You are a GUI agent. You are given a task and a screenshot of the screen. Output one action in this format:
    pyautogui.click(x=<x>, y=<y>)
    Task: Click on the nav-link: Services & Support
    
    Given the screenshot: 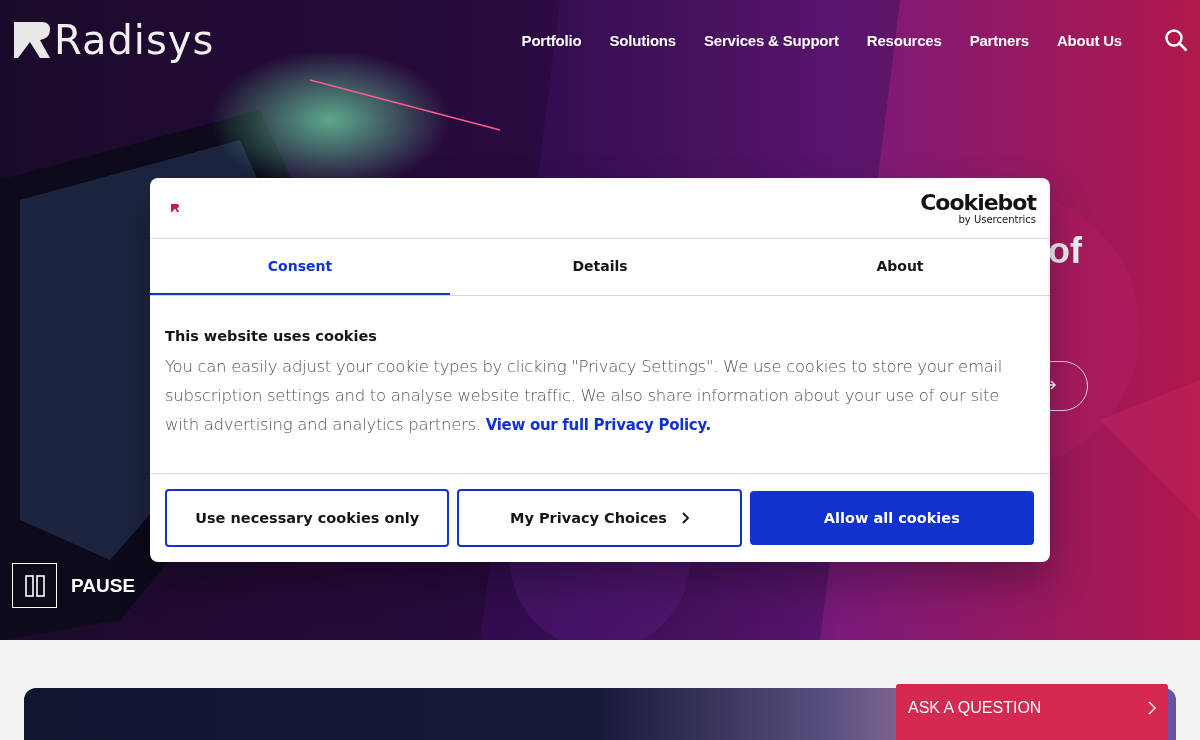 What is the action you would take?
    pyautogui.click(x=771, y=40)
    